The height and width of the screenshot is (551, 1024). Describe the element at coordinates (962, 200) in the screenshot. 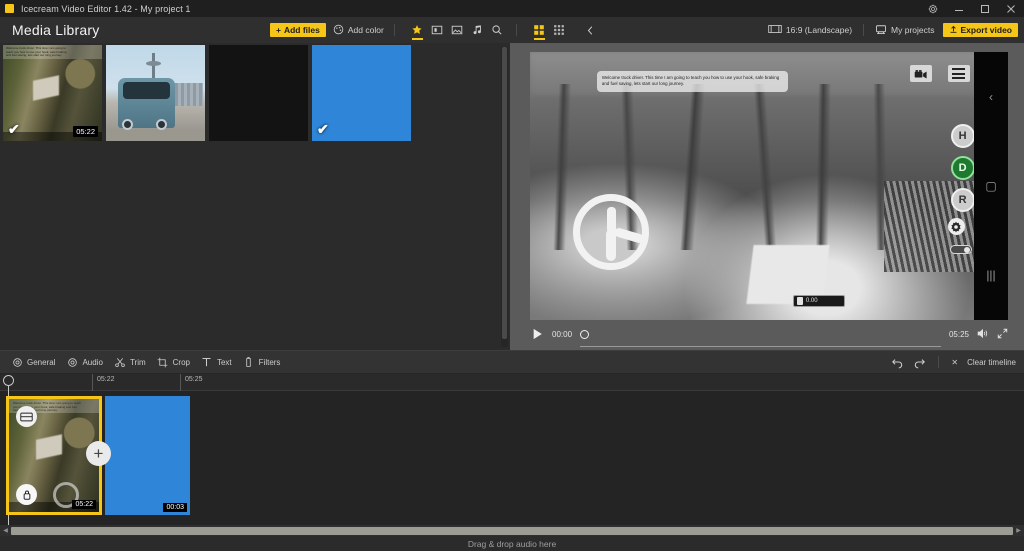

I see `gear-button-r: R` at that location.